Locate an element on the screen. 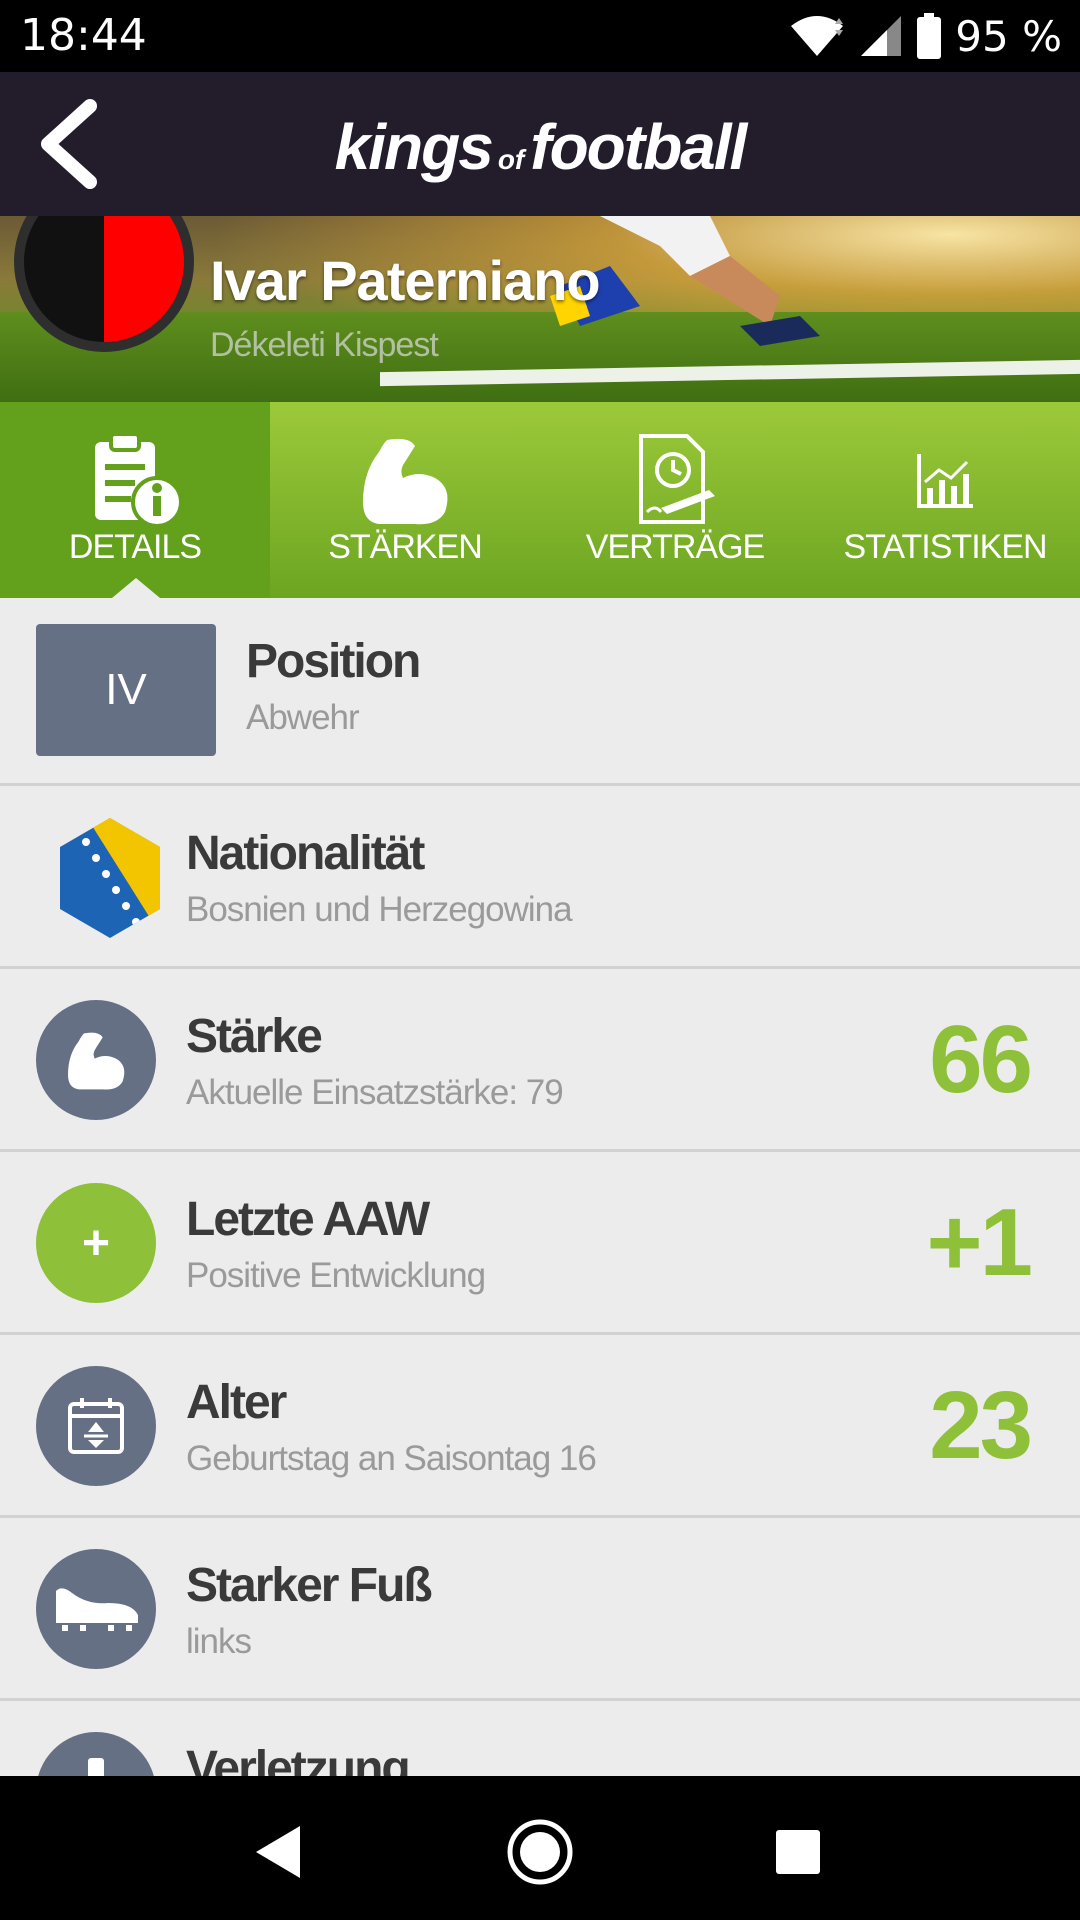  player-club: Dékeleti Kispest is located at coordinates (324, 345).